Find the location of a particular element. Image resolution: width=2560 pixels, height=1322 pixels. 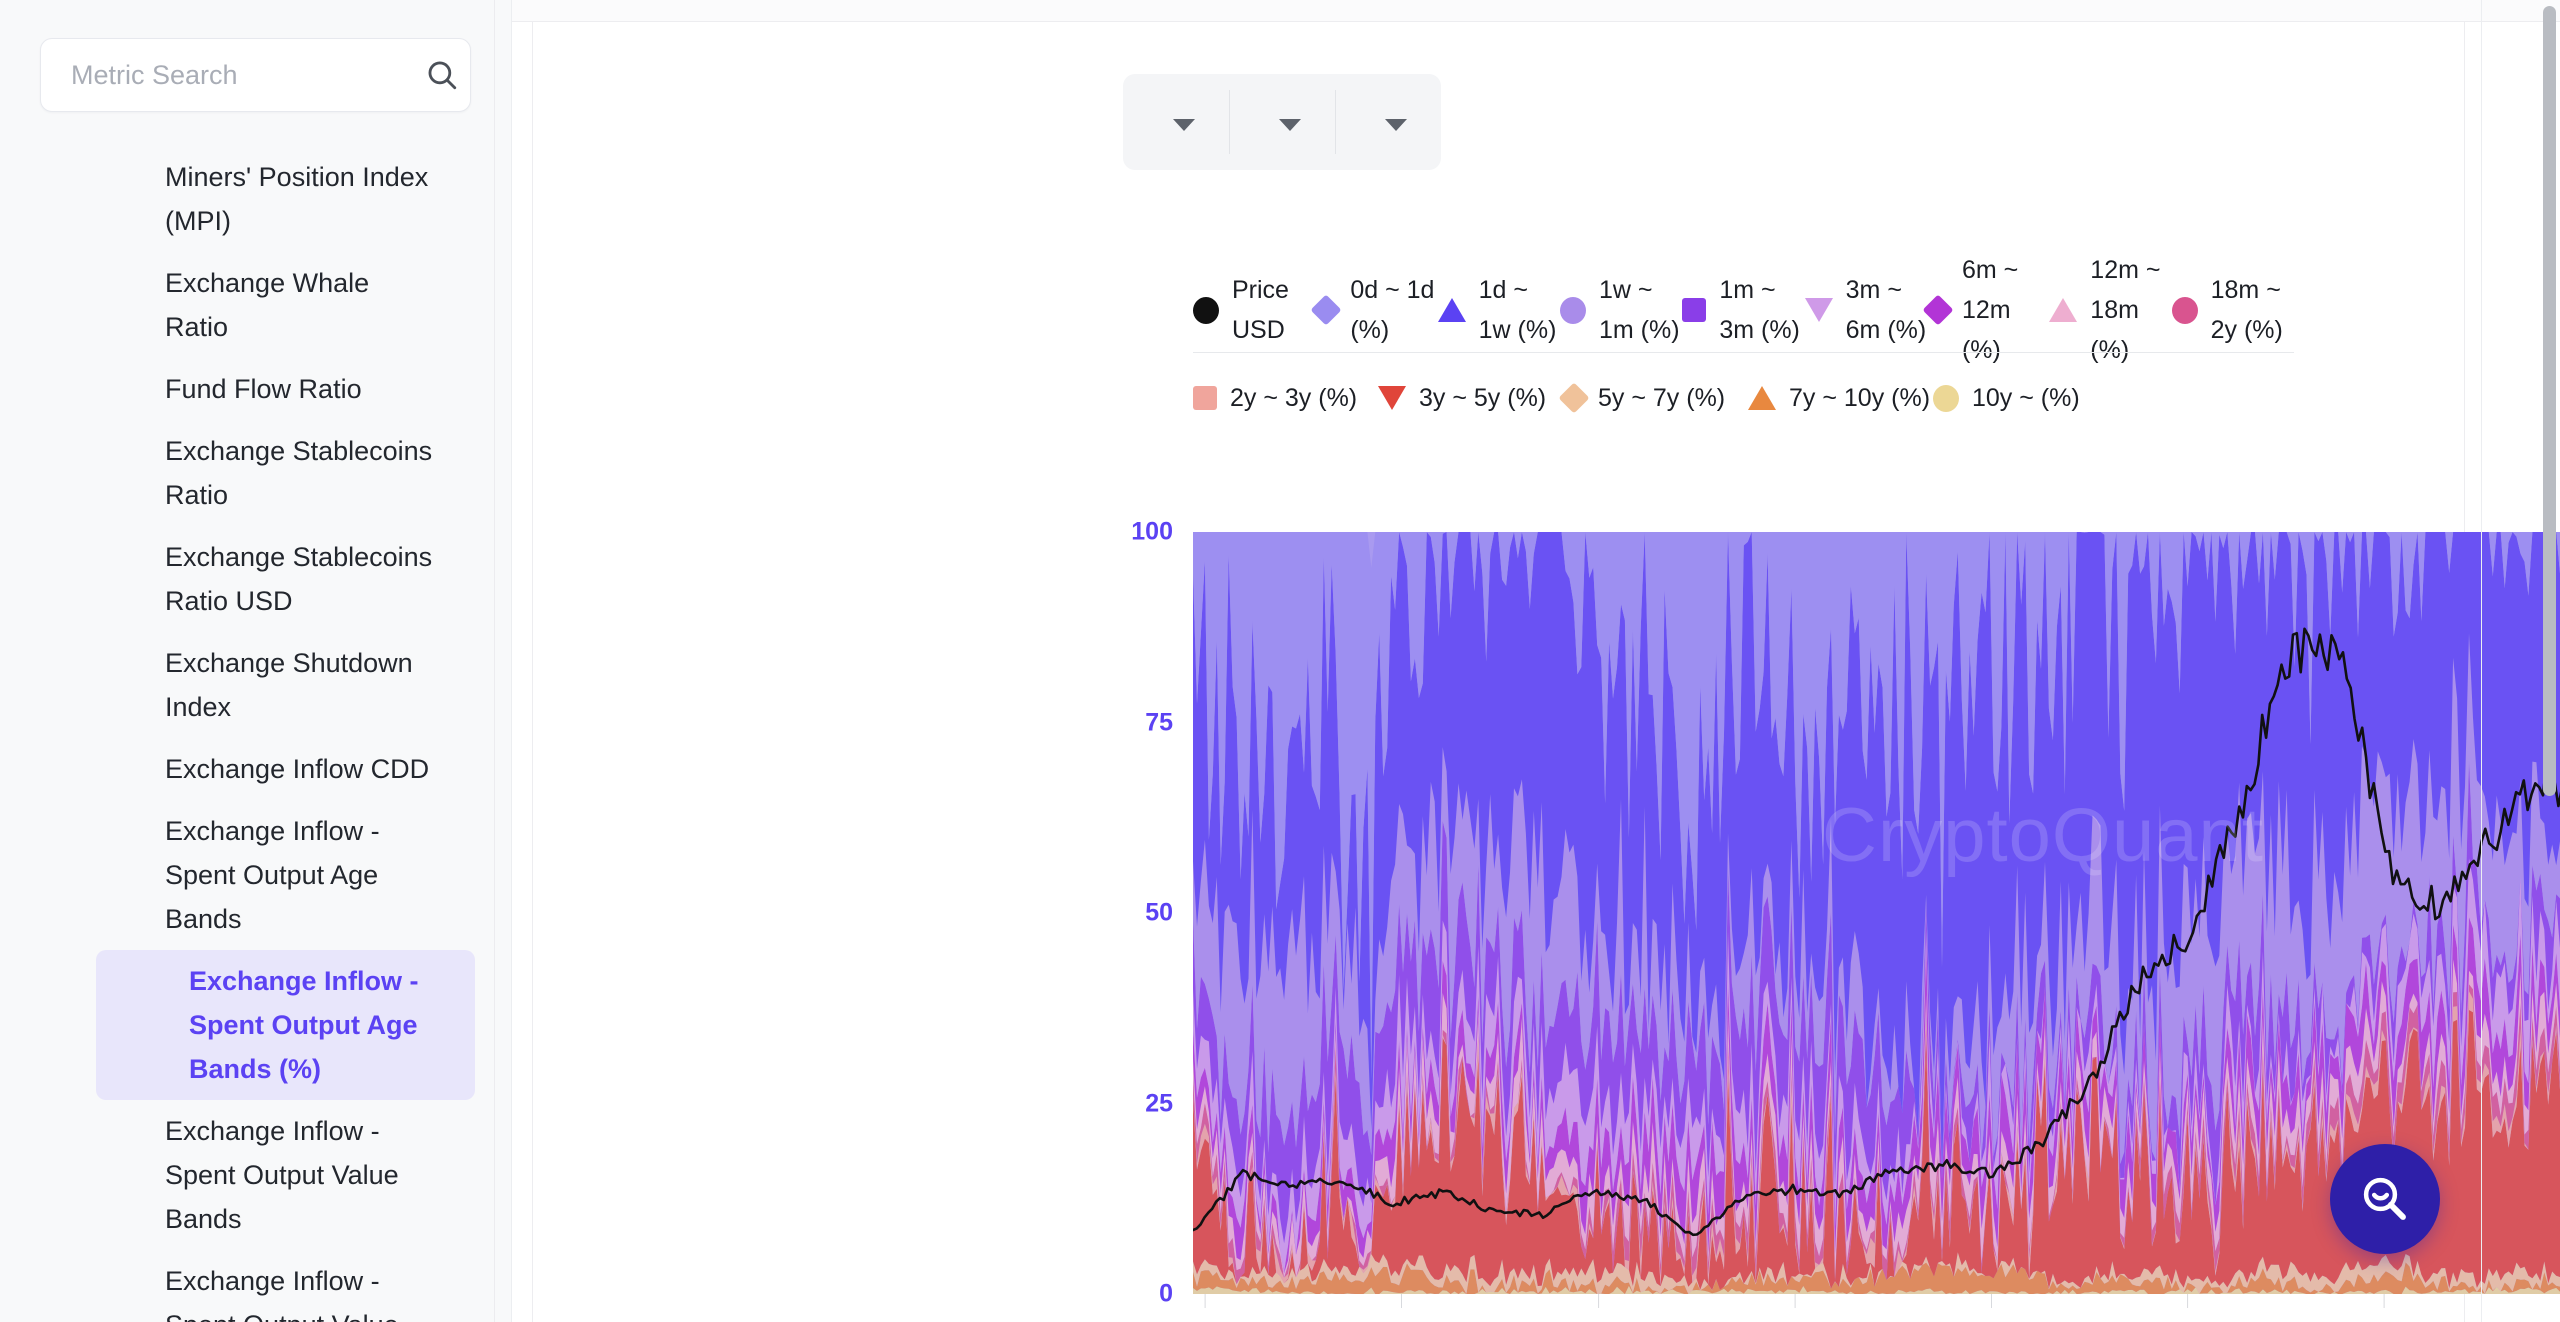

legend-label: 7y ~ 10y (%) is located at coordinates (1860, 398).